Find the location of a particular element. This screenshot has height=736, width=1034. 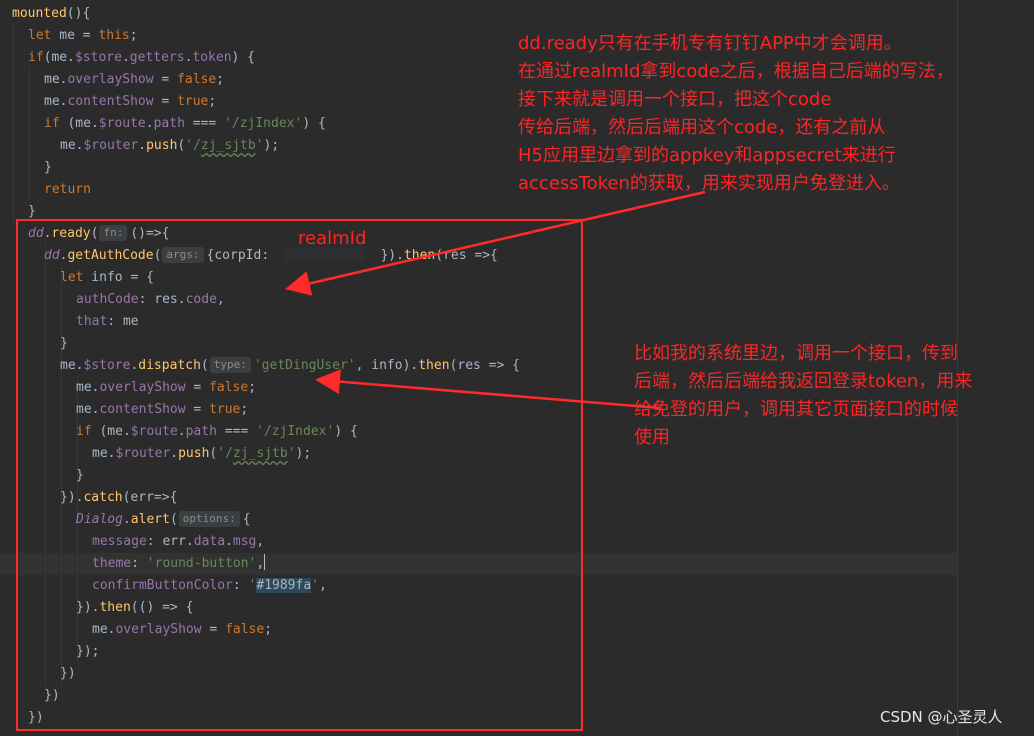

code-line: if(me.$store.getters.token) { is located at coordinates (142, 57).